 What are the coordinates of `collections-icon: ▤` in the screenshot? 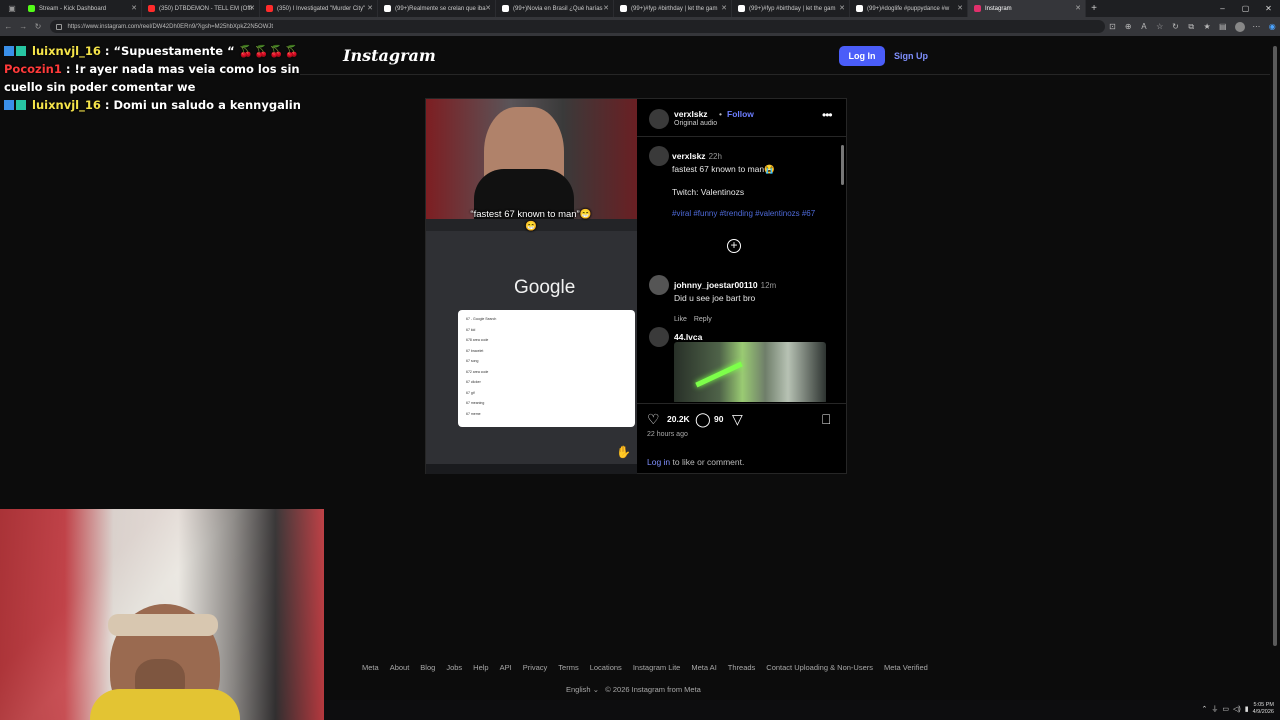 It's located at (1223, 26).